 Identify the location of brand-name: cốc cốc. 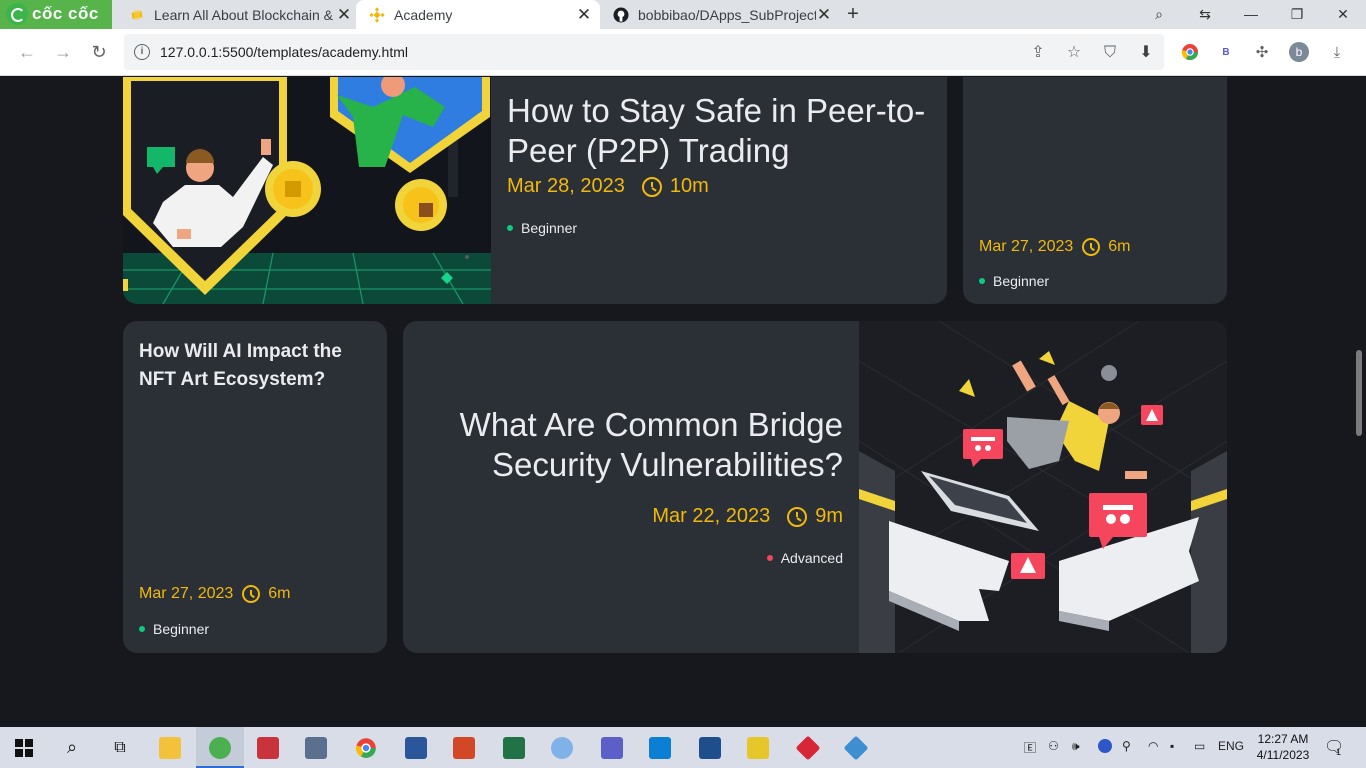
(65, 13).